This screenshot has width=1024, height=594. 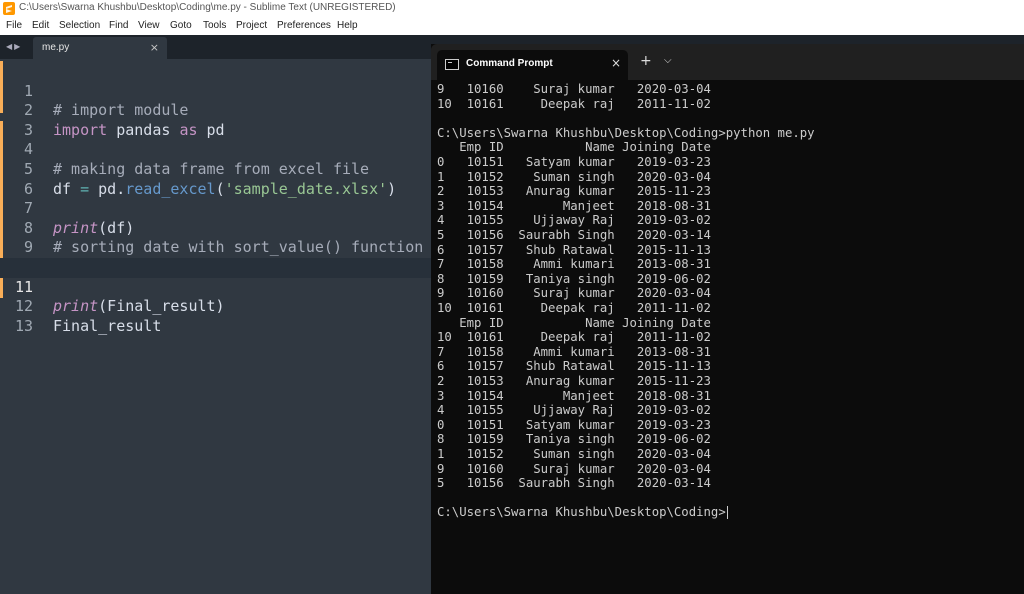 What do you see at coordinates (181, 25) in the screenshot?
I see `menu-goto: Goto` at bounding box center [181, 25].